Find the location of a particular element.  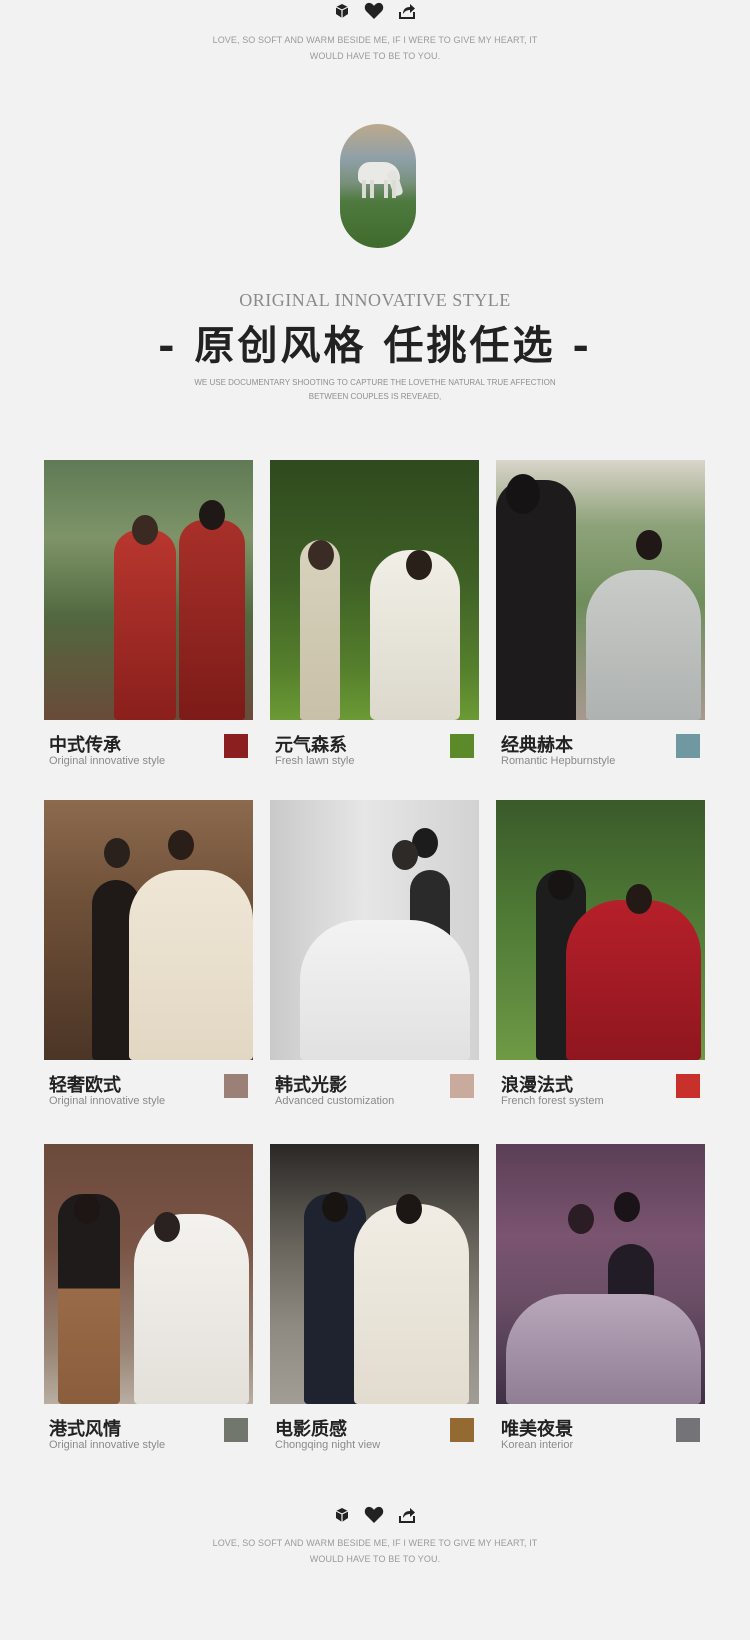

style-subtitle: Romantic Hepburnstyle is located at coordinates (558, 761).